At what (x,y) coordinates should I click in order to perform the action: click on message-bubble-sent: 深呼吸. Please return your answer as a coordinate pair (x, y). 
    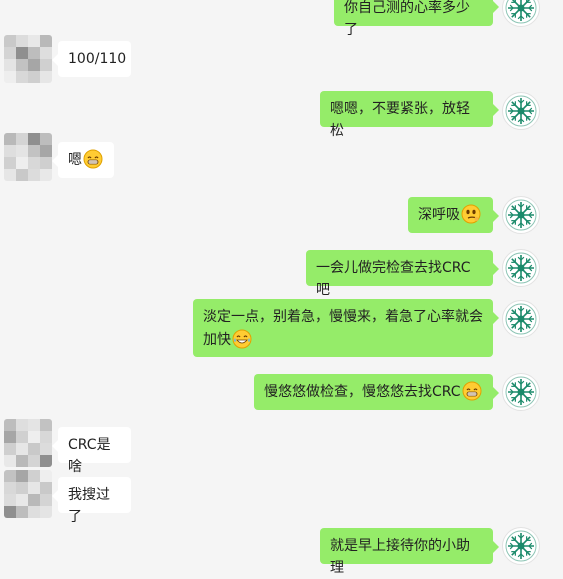
    Looking at the image, I should click on (450, 215).